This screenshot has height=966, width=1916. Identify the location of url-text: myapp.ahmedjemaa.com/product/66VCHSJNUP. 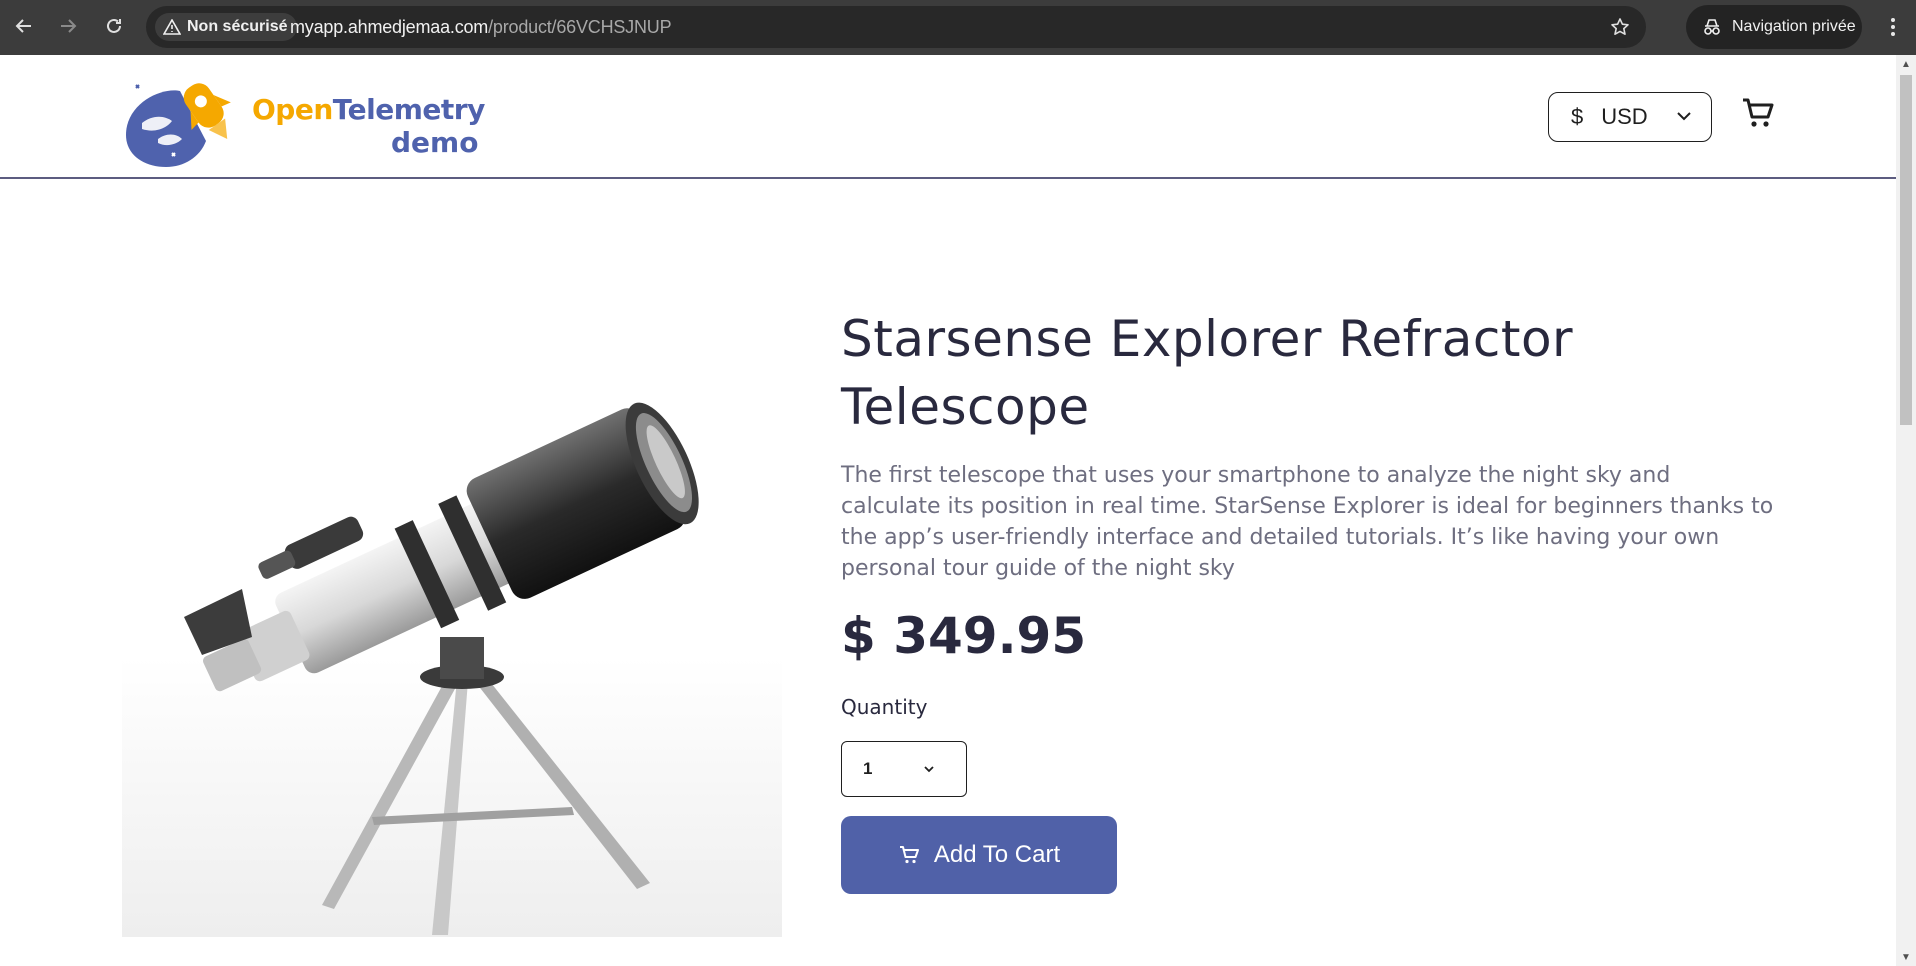
(481, 27).